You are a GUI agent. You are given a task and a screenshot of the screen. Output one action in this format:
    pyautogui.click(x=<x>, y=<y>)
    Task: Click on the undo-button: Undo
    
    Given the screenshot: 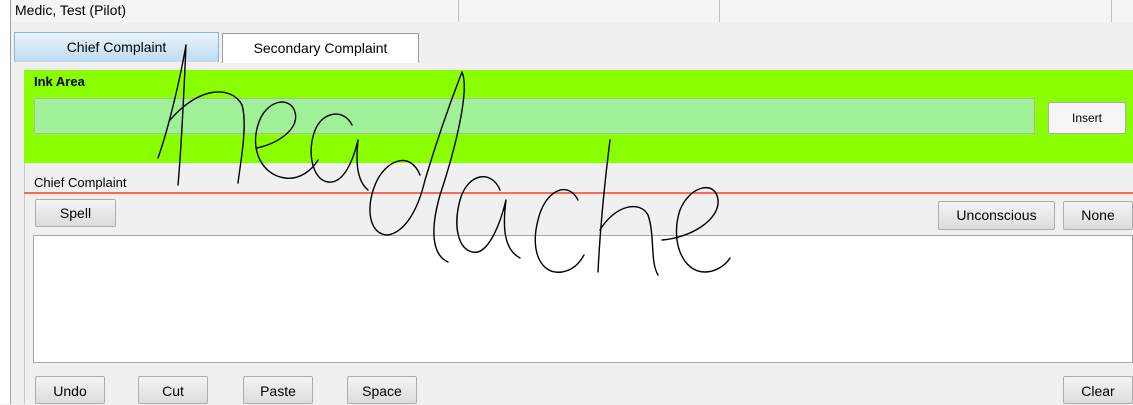 What is the action you would take?
    pyautogui.click(x=70, y=390)
    